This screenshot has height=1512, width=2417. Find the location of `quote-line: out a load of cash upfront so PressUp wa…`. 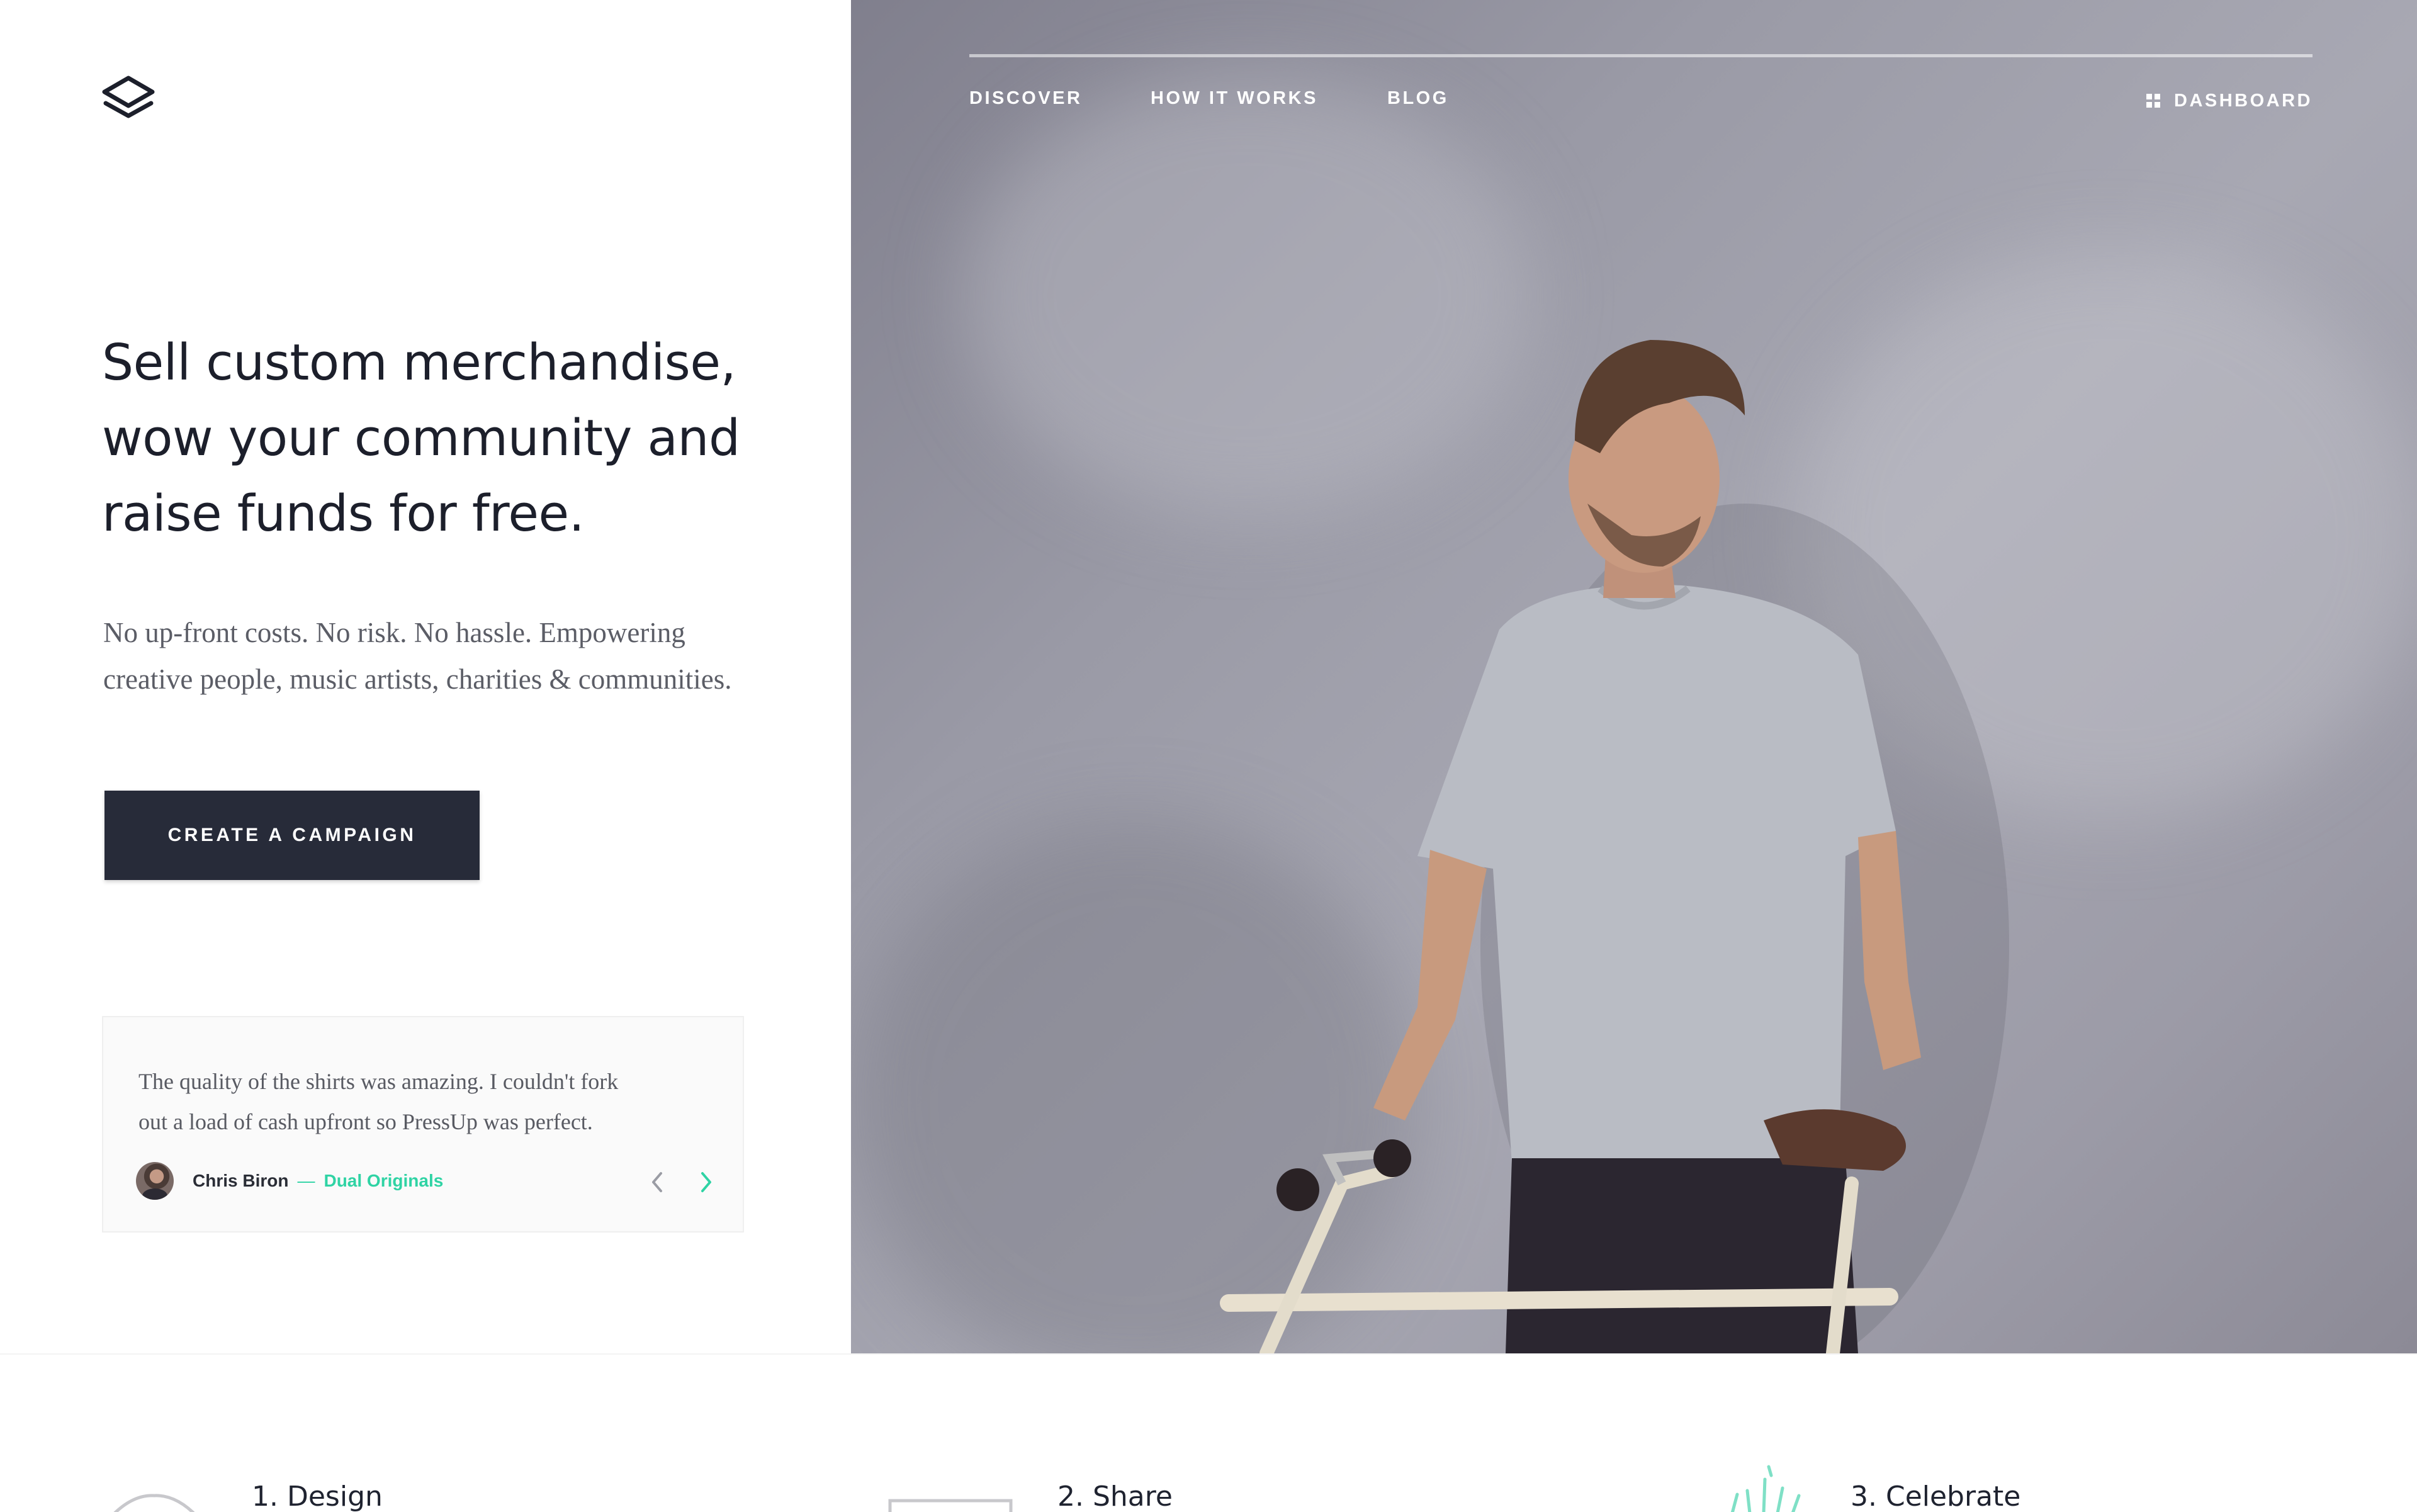

quote-line: out a load of cash upfront so PressUp wa… is located at coordinates (365, 1121).